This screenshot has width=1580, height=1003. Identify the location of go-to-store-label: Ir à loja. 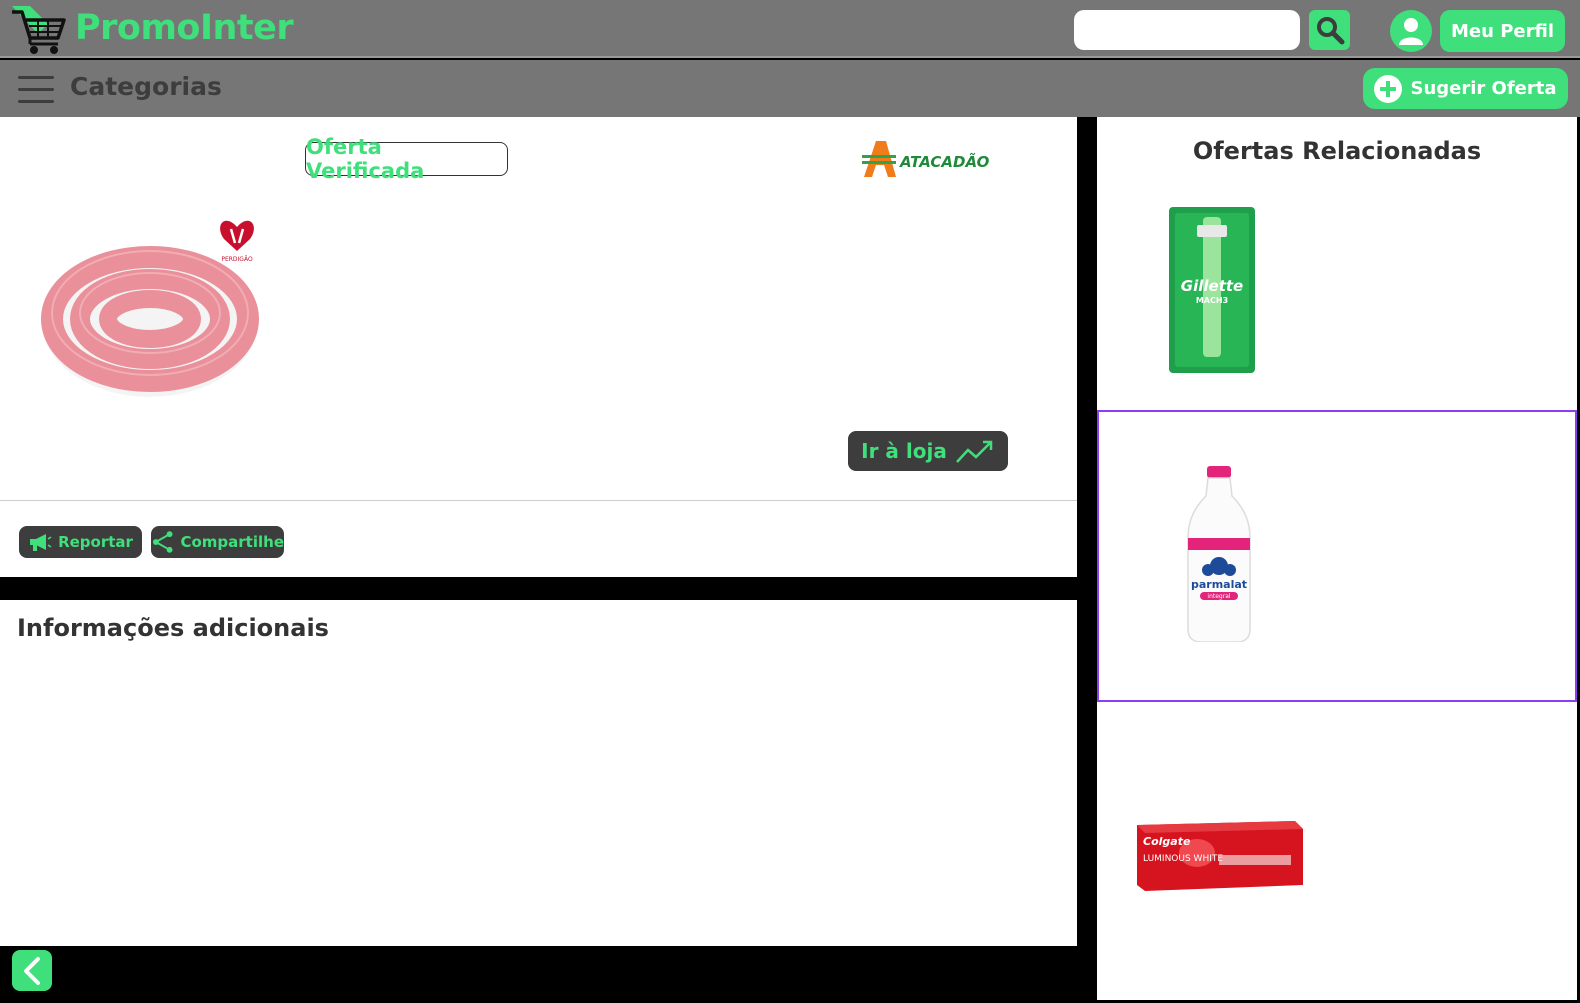
(904, 451).